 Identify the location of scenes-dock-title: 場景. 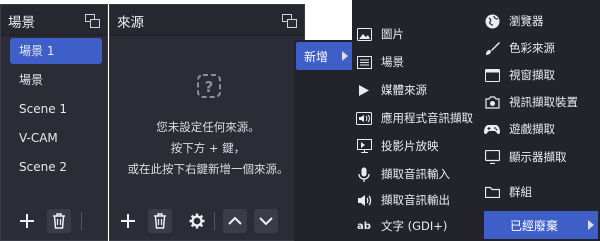
(21, 23).